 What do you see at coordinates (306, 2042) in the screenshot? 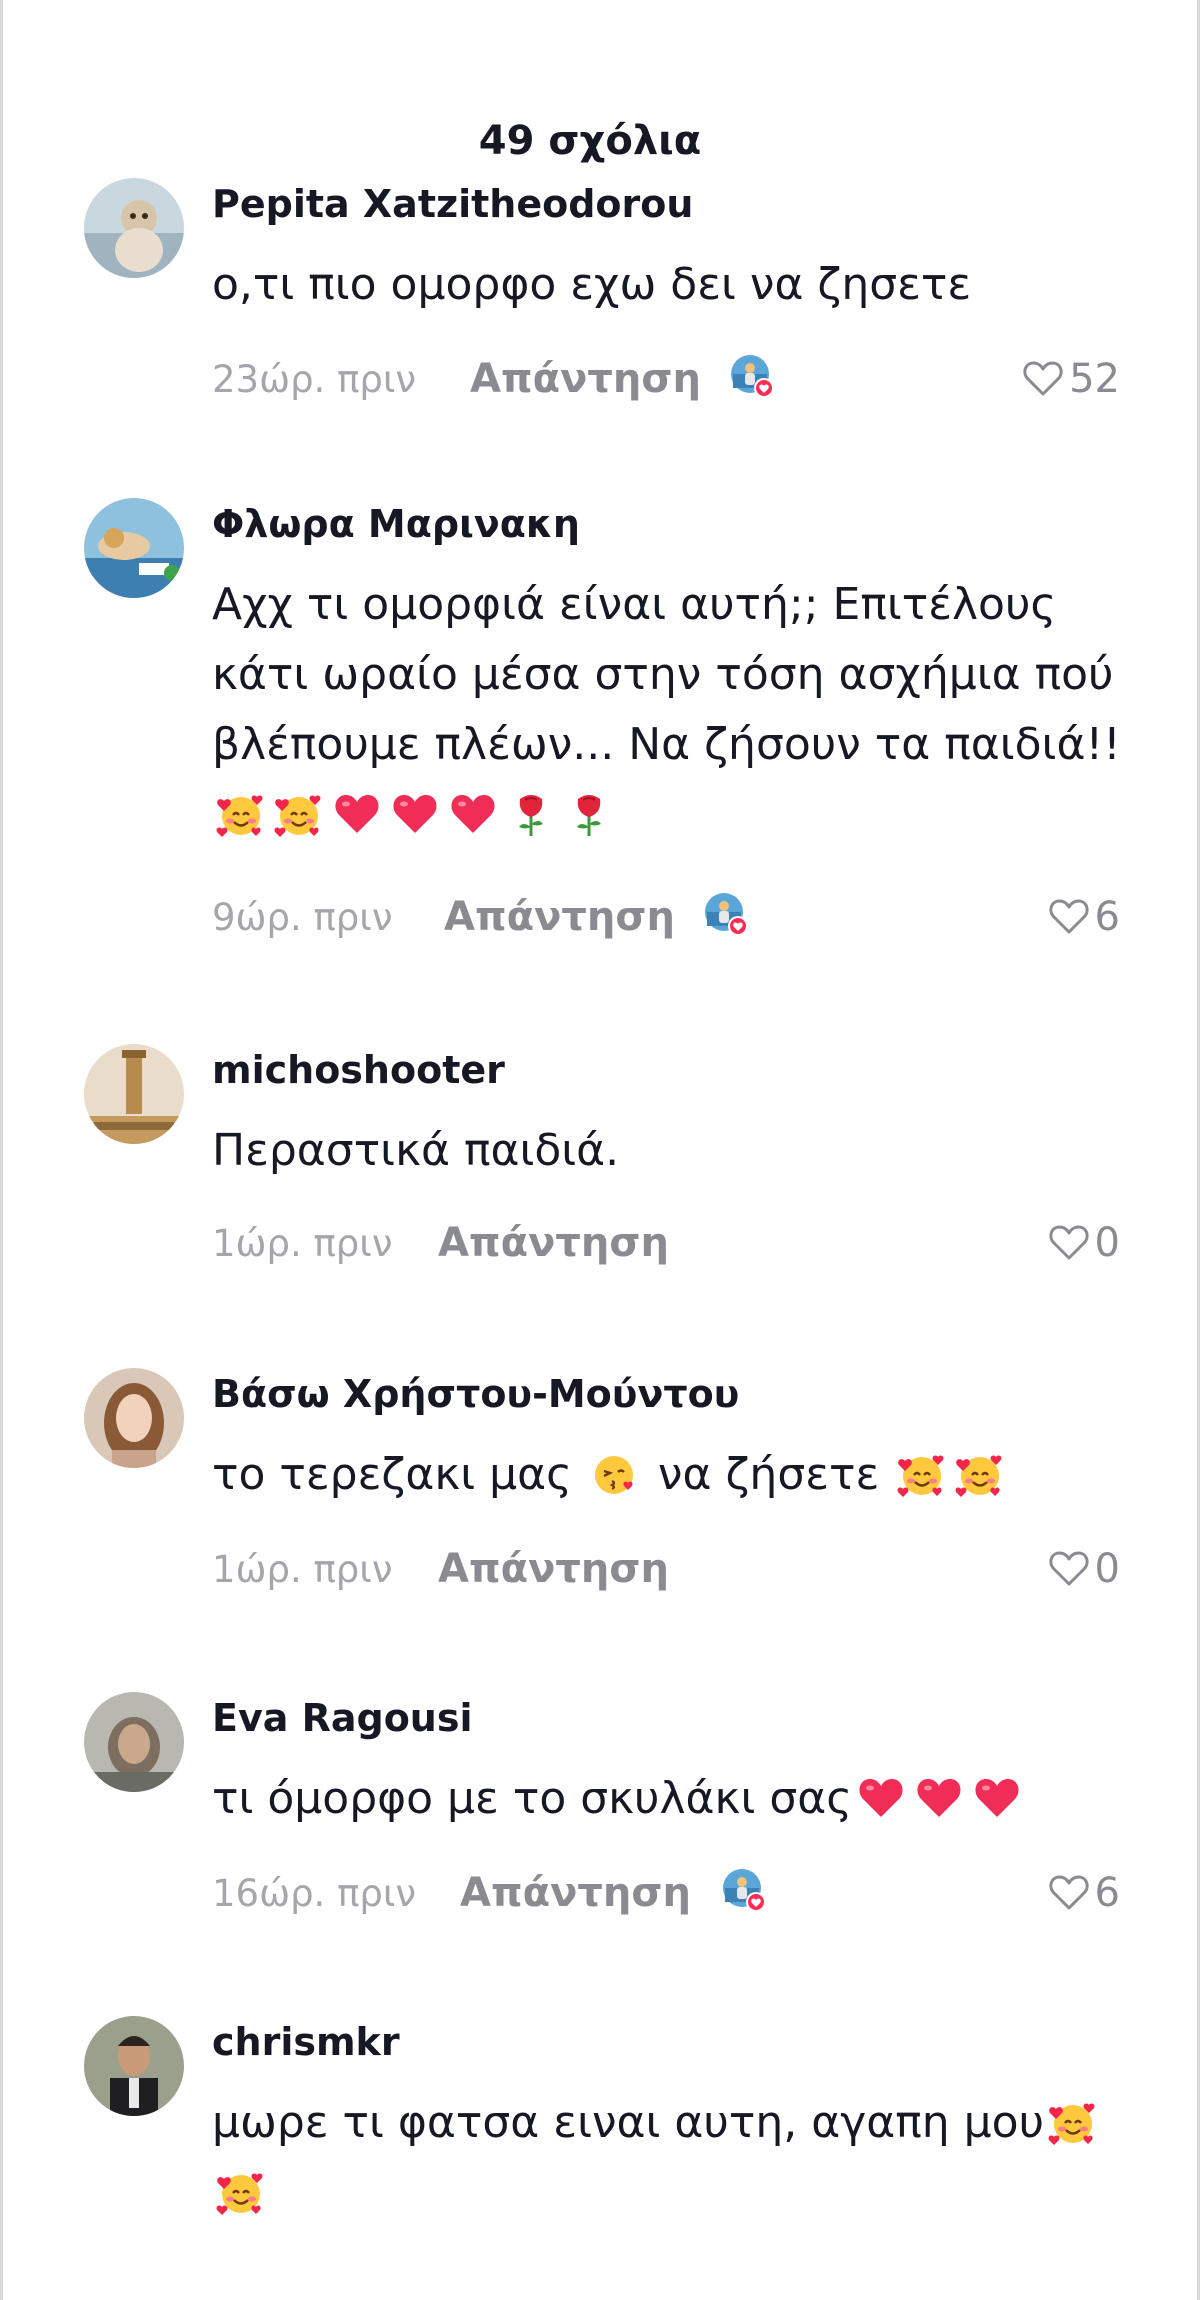
I see `comment-username: chrismkr` at bounding box center [306, 2042].